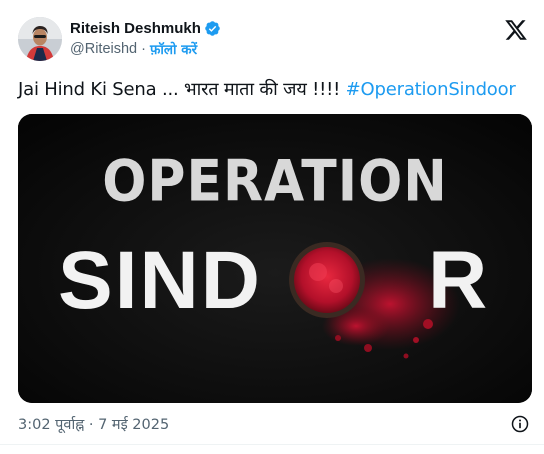  I want to click on hashtag-link: #OperationSindoor, so click(431, 89).